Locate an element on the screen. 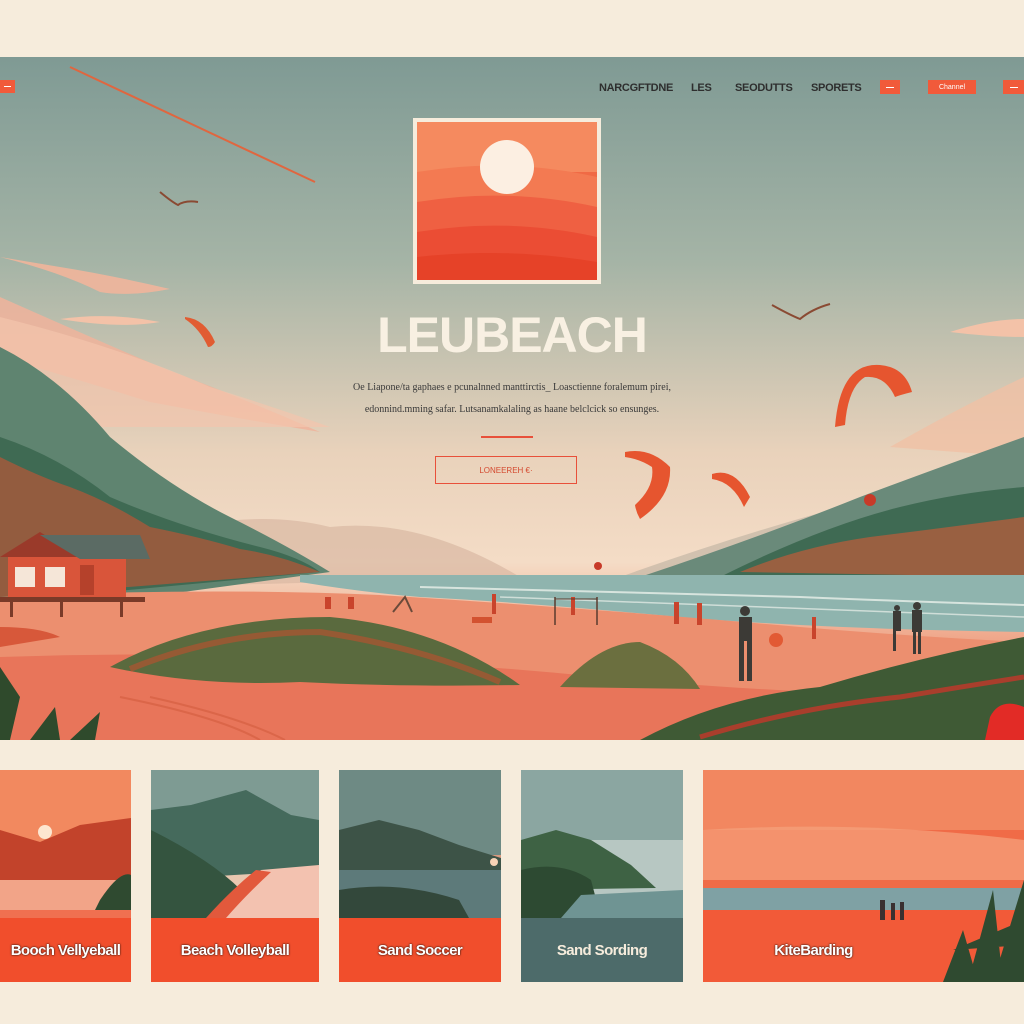 This screenshot has width=1024, height=1024. sport-card-4-label: Sand Sording is located at coordinates (602, 950).